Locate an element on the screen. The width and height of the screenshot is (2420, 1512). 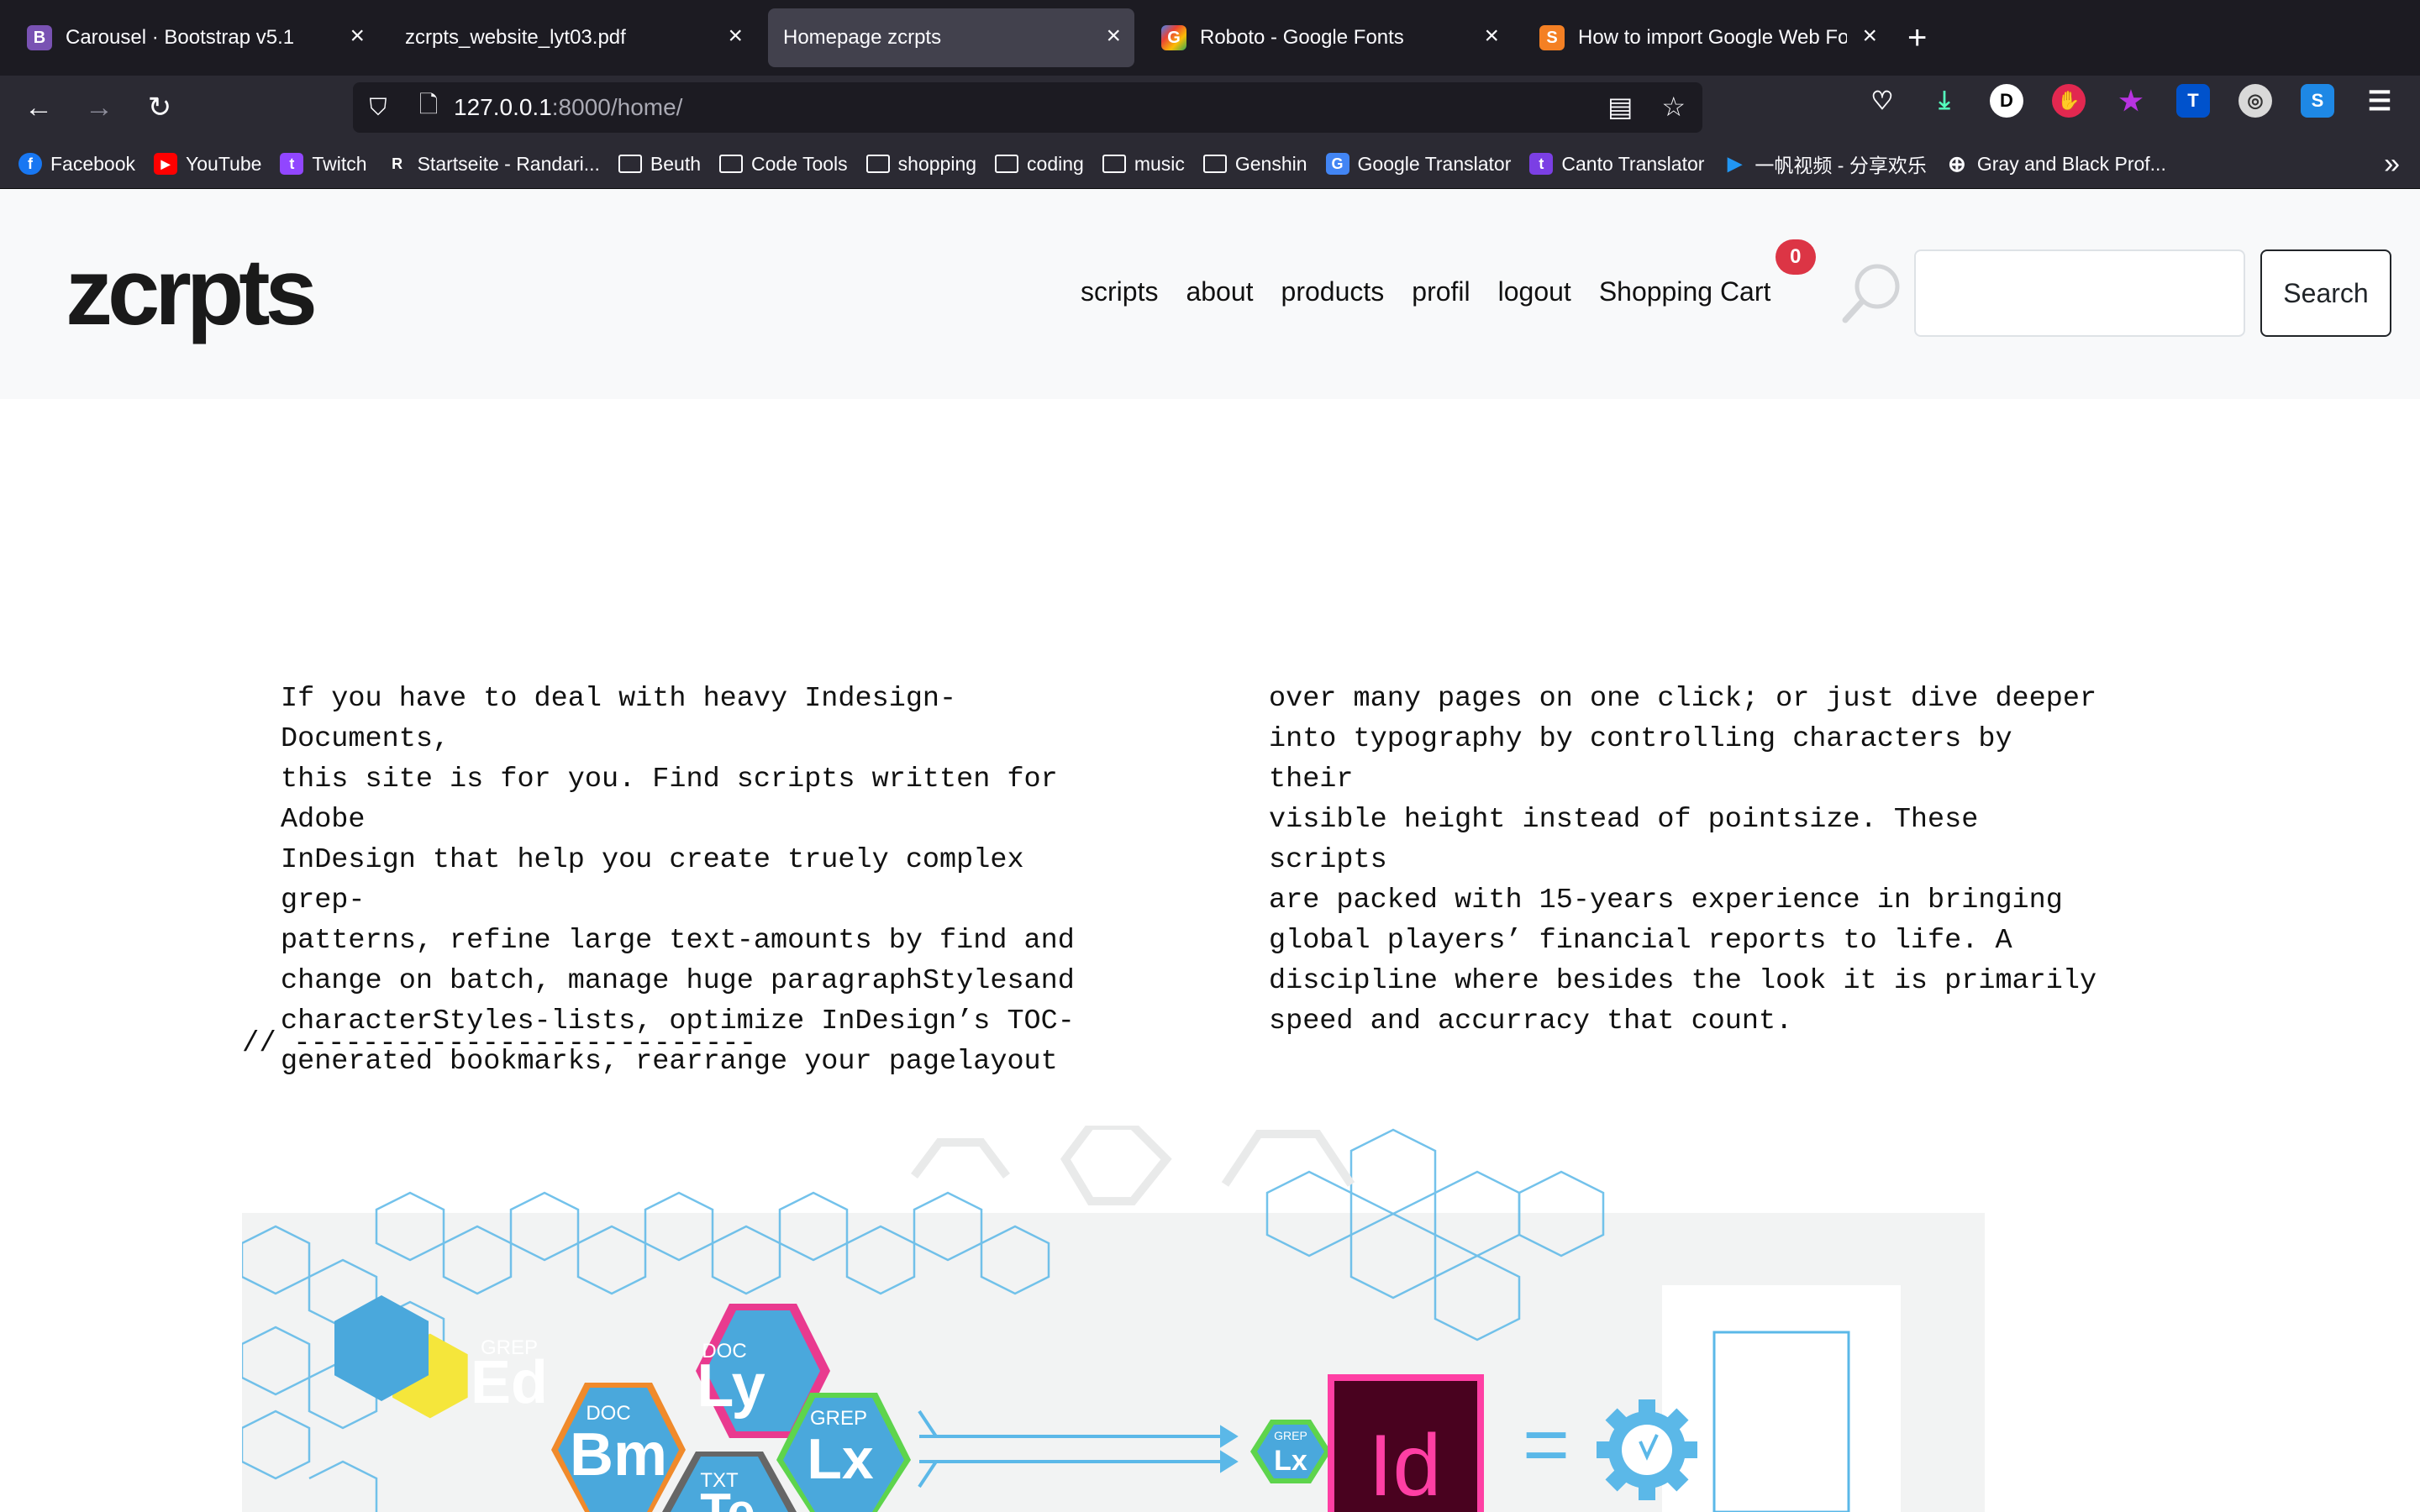
extension-d-icon: D is located at coordinates (2006, 101).